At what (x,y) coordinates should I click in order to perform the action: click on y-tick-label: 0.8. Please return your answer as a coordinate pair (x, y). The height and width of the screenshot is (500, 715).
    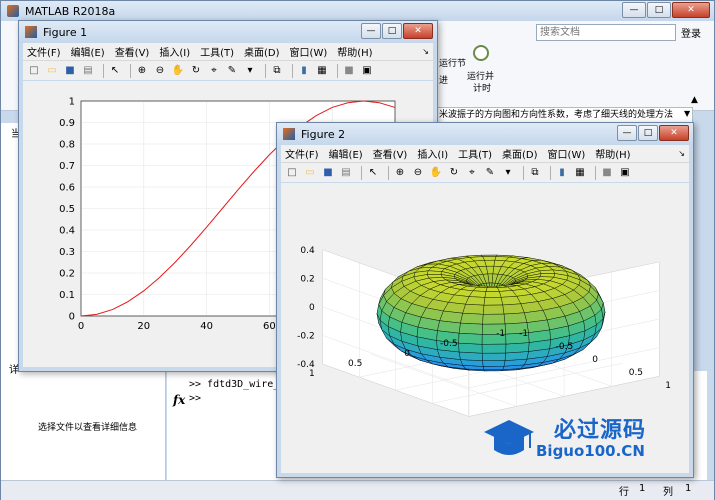
    Looking at the image, I should click on (67, 145).